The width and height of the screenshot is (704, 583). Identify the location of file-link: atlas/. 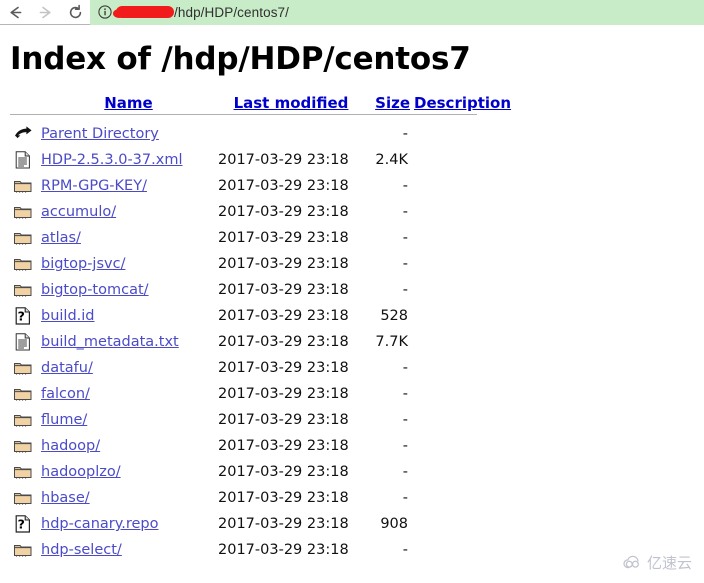
(61, 238).